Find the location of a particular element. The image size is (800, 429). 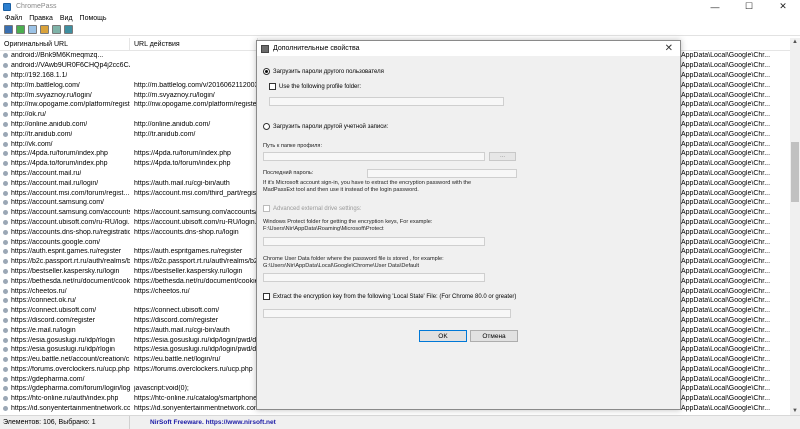

properties-icon is located at coordinates (44, 29).